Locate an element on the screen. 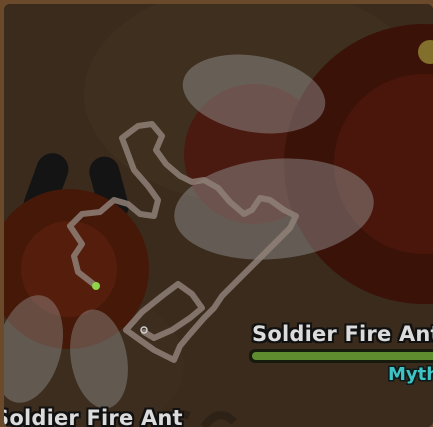  player-dot is located at coordinates (96, 286).